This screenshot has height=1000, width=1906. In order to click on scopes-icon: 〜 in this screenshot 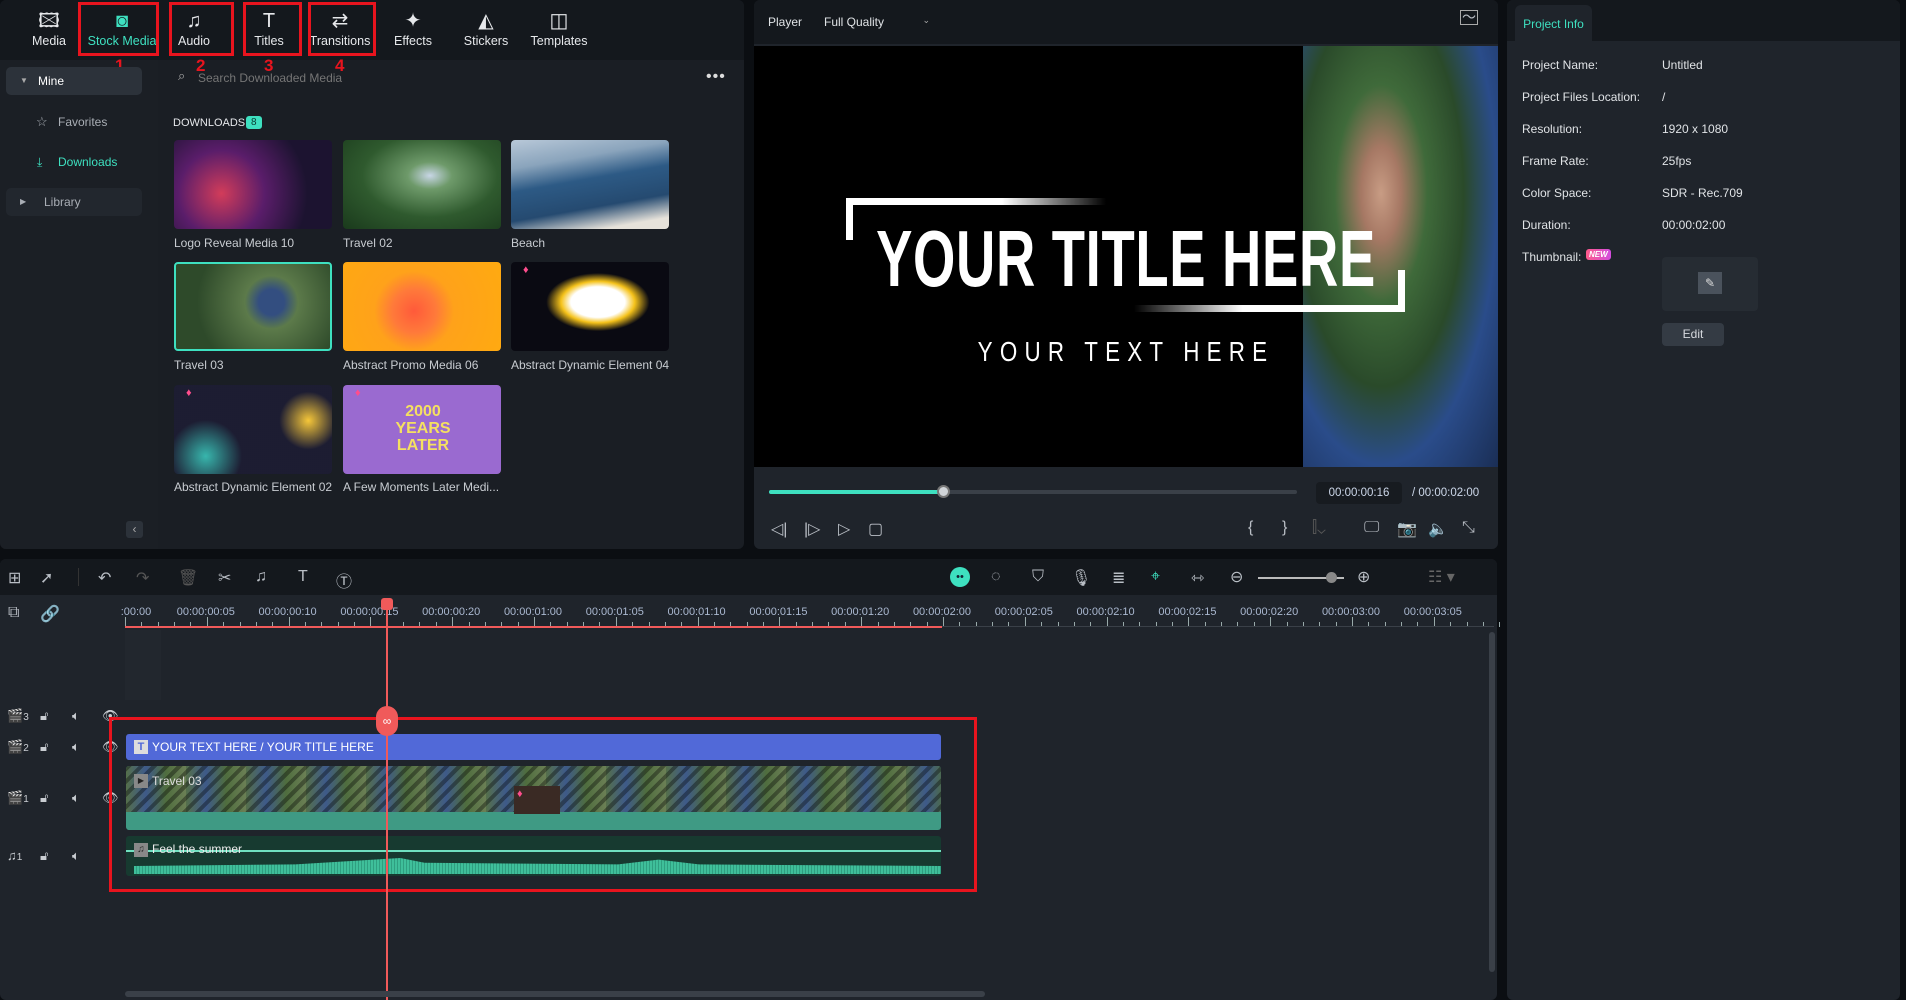, I will do `click(1469, 17)`.